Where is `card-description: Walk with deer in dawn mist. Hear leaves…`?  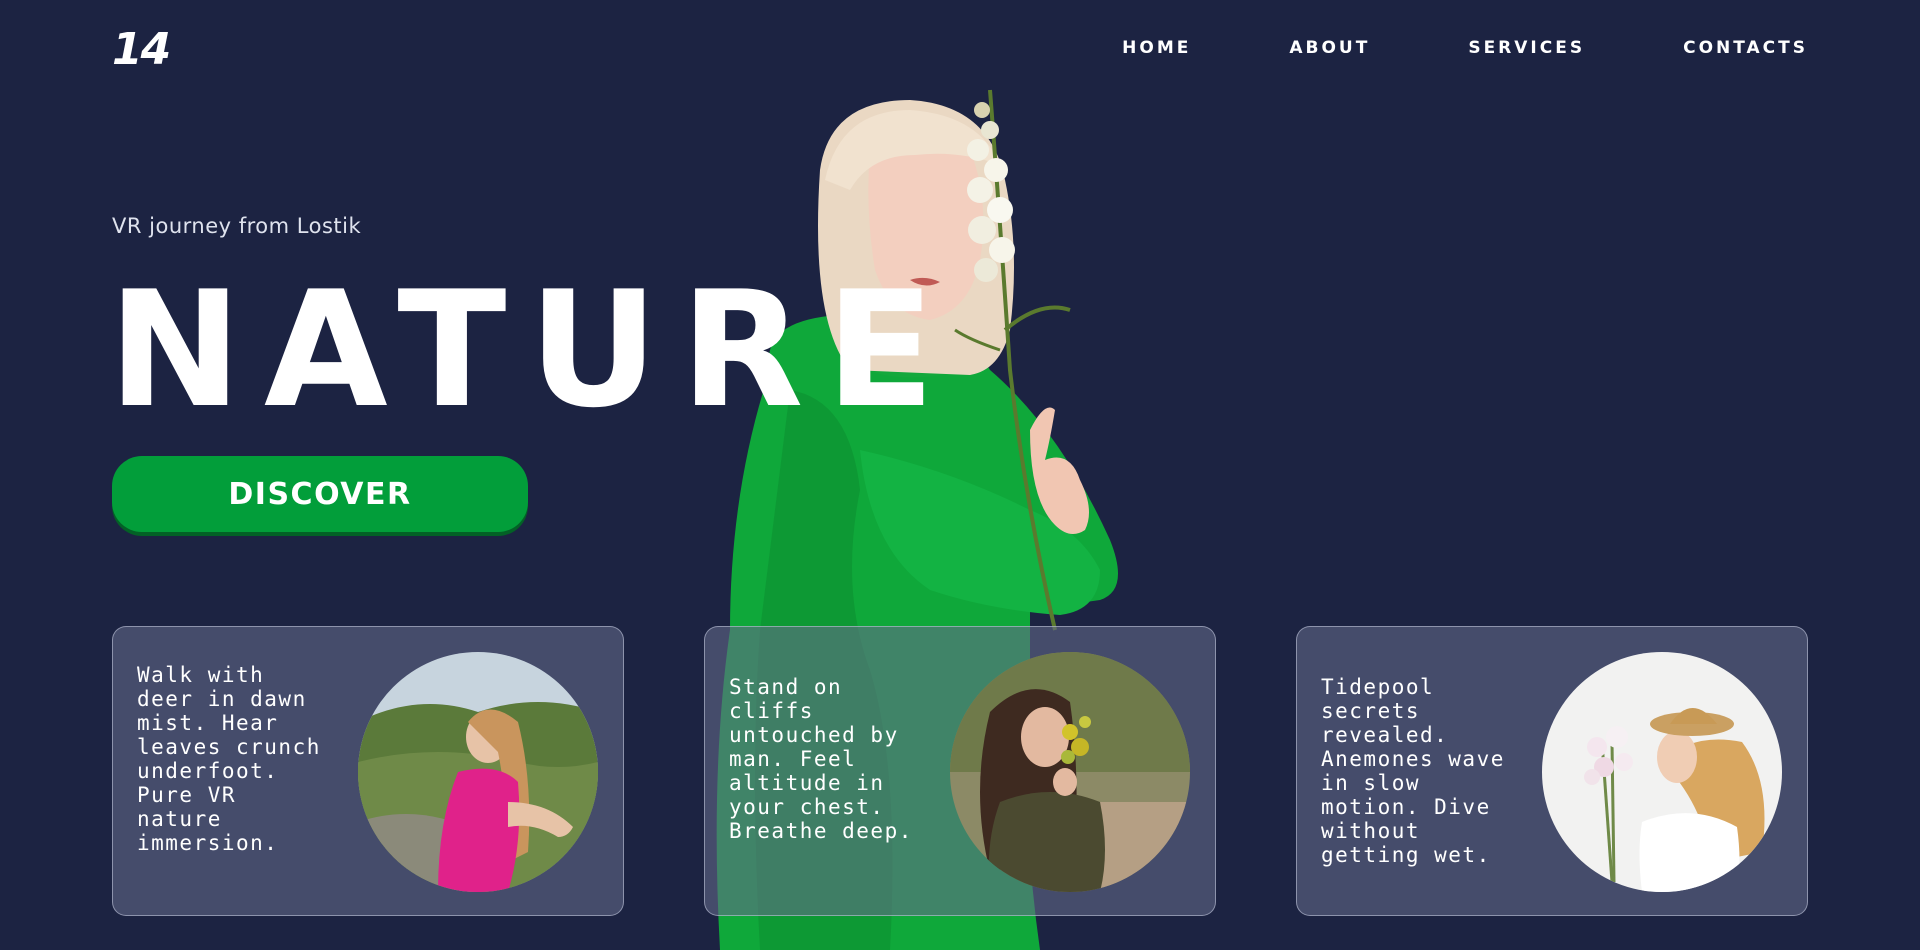
card-description: Walk with deer in dawn mist. Hear leaves… is located at coordinates (229, 759).